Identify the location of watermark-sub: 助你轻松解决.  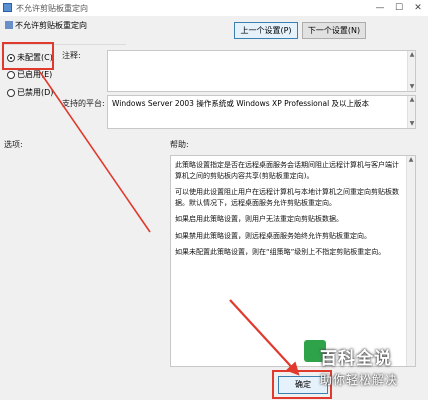
(359, 380).